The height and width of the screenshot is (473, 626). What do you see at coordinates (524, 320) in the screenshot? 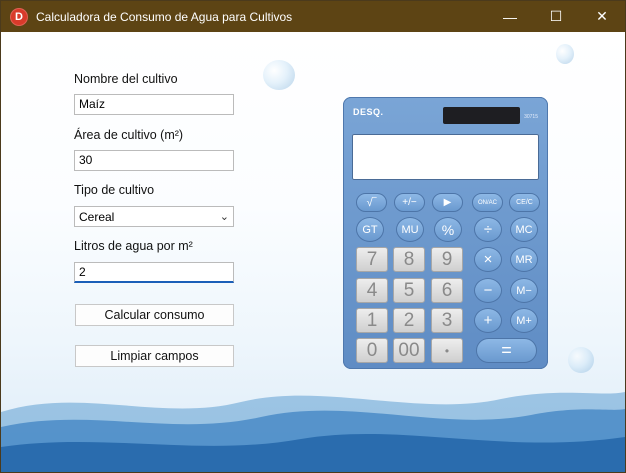
I see `m-plus-key: M+` at bounding box center [524, 320].